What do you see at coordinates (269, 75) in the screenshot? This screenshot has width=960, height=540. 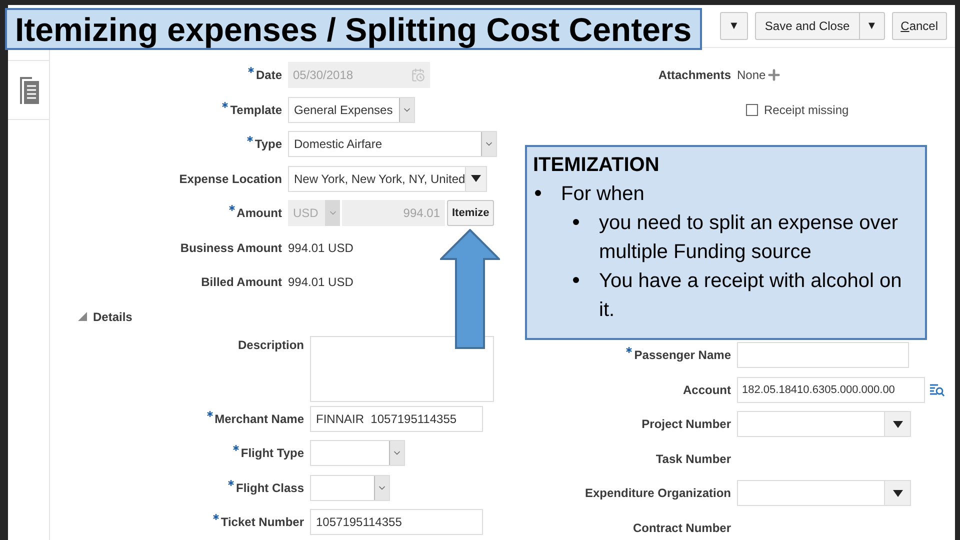 I see `field-label: Date` at bounding box center [269, 75].